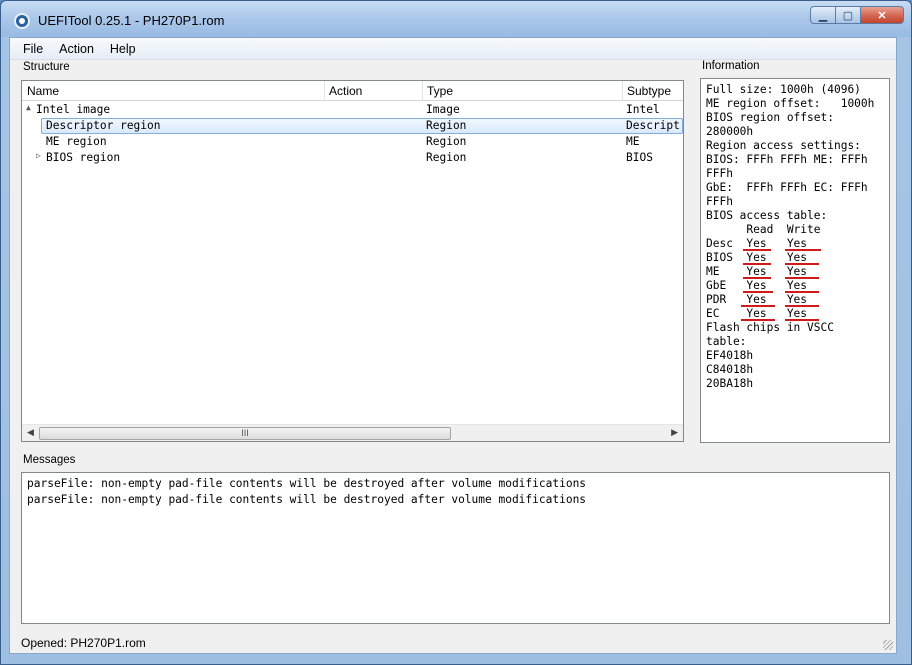 Image resolution: width=912 pixels, height=665 pixels. I want to click on info-line: BIOS: FFFh FFFh ME: FFFh, so click(787, 159).